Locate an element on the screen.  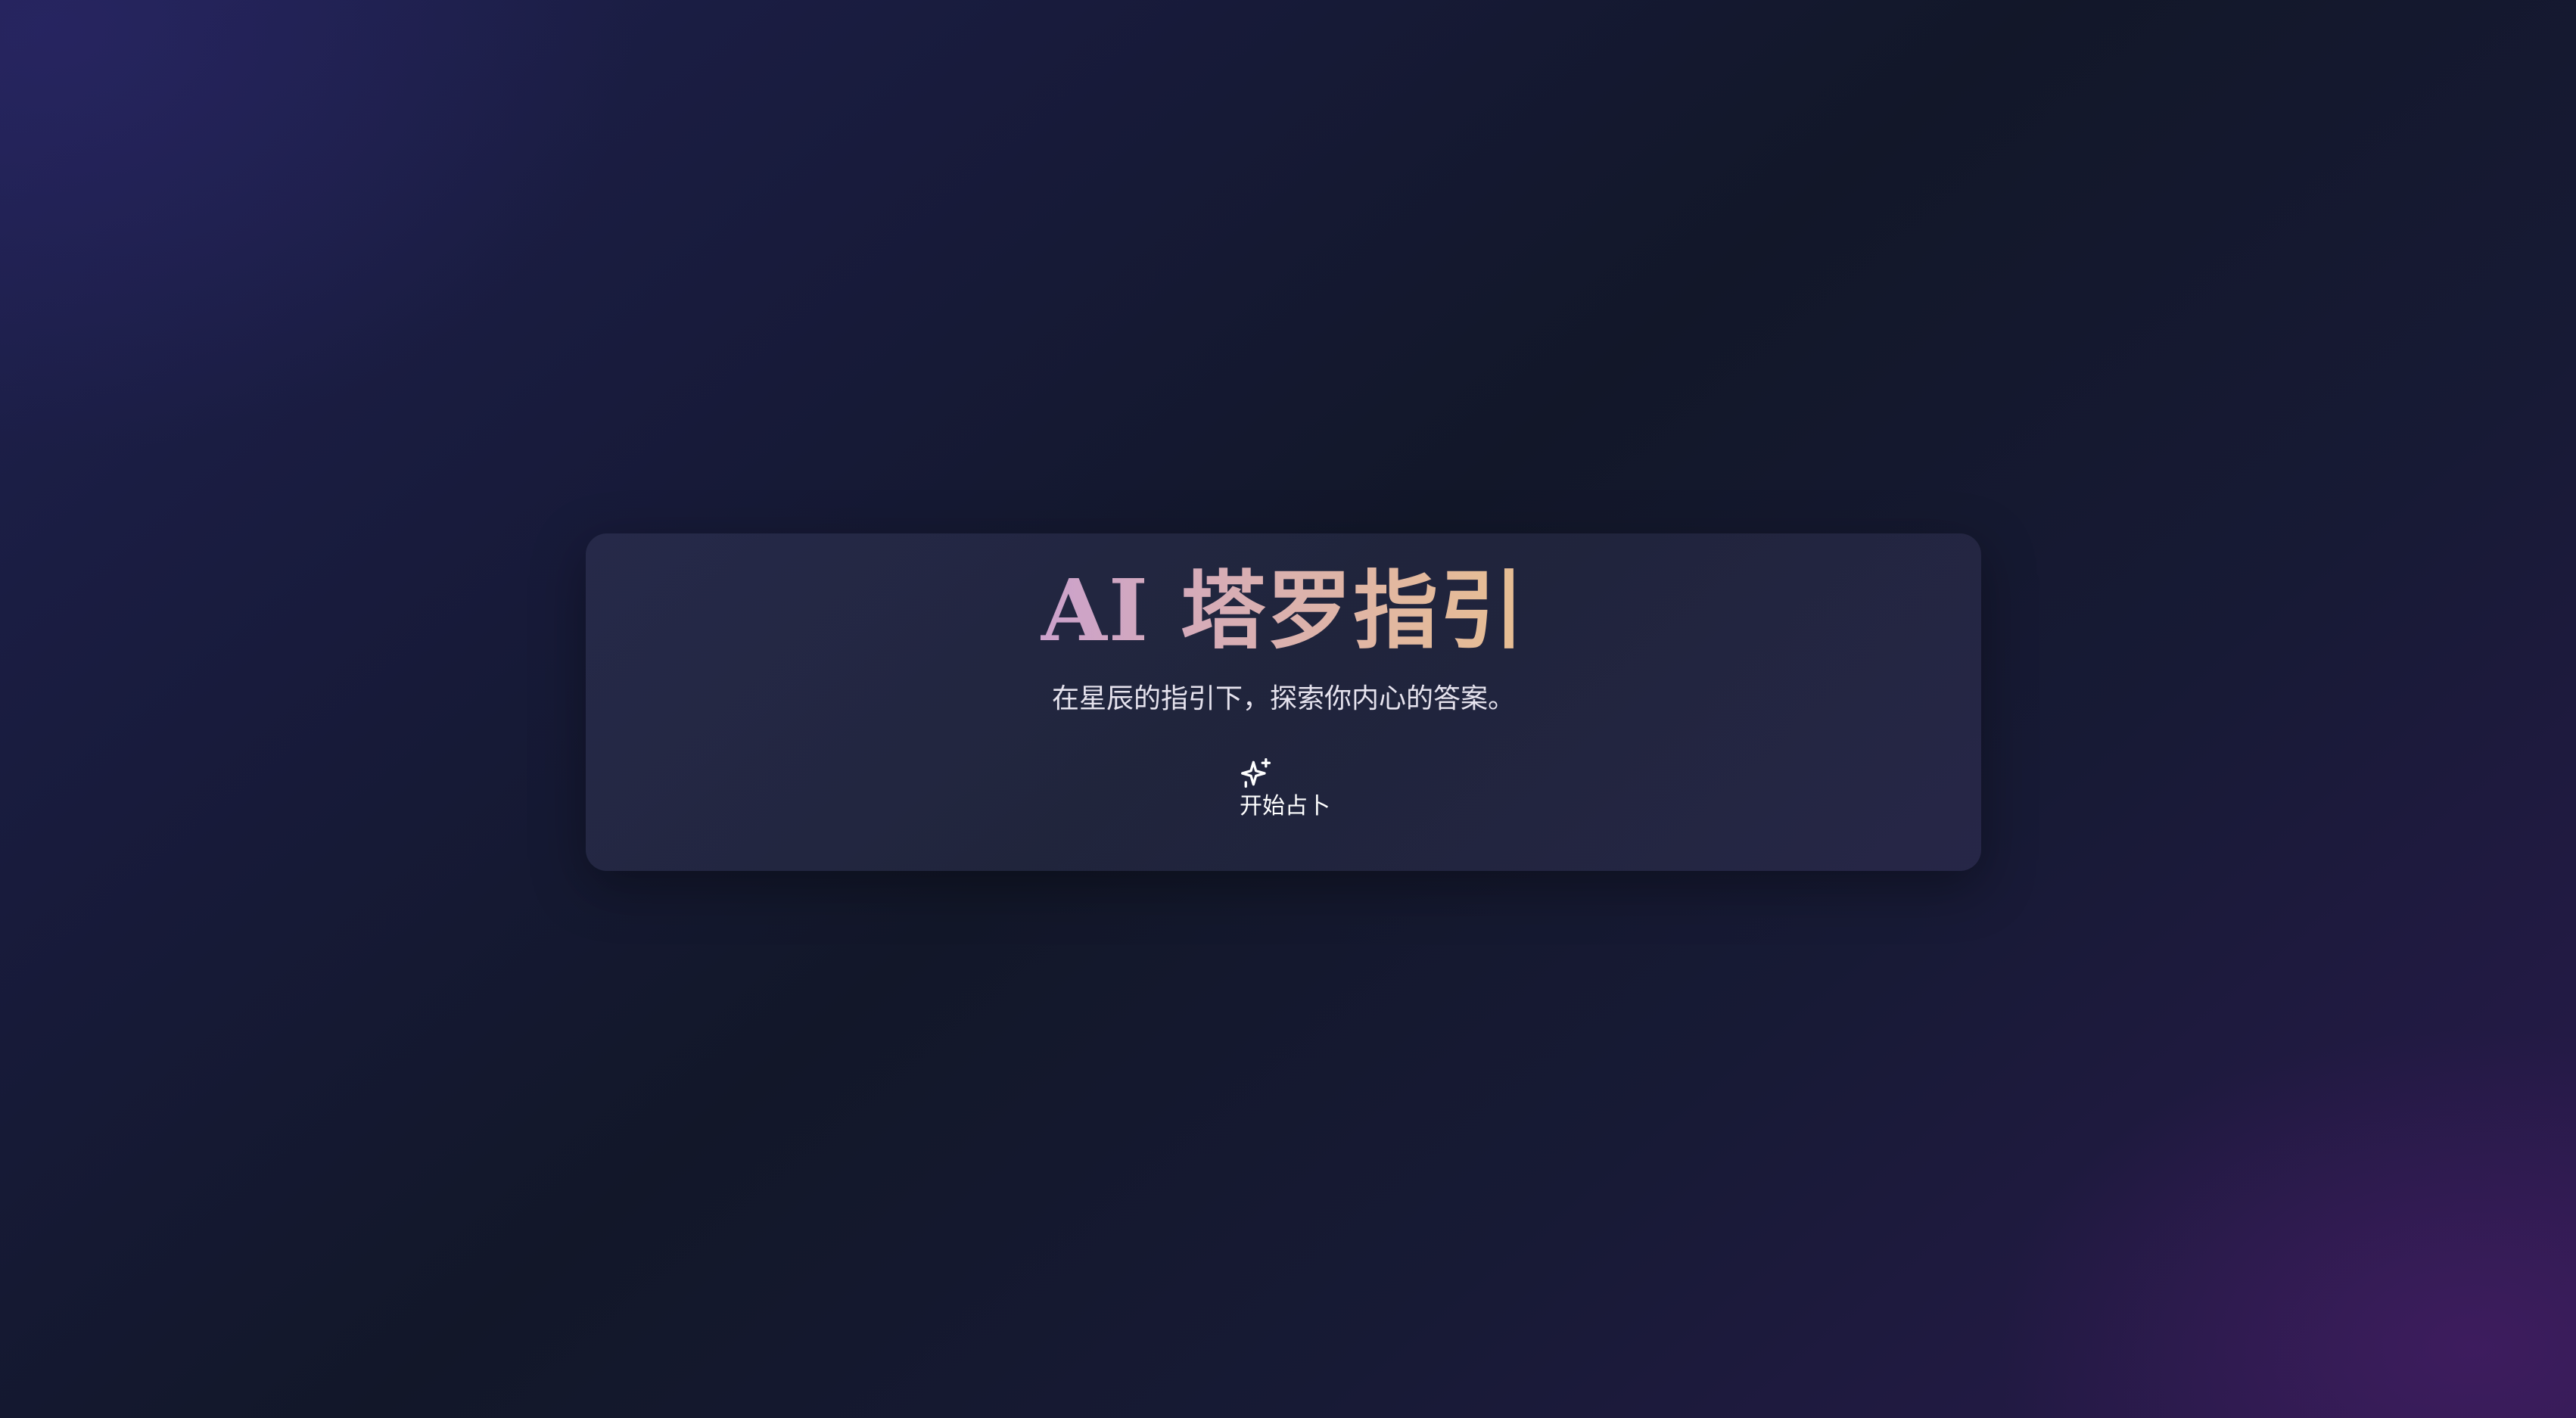
sparkles-icon is located at coordinates (1256, 773).